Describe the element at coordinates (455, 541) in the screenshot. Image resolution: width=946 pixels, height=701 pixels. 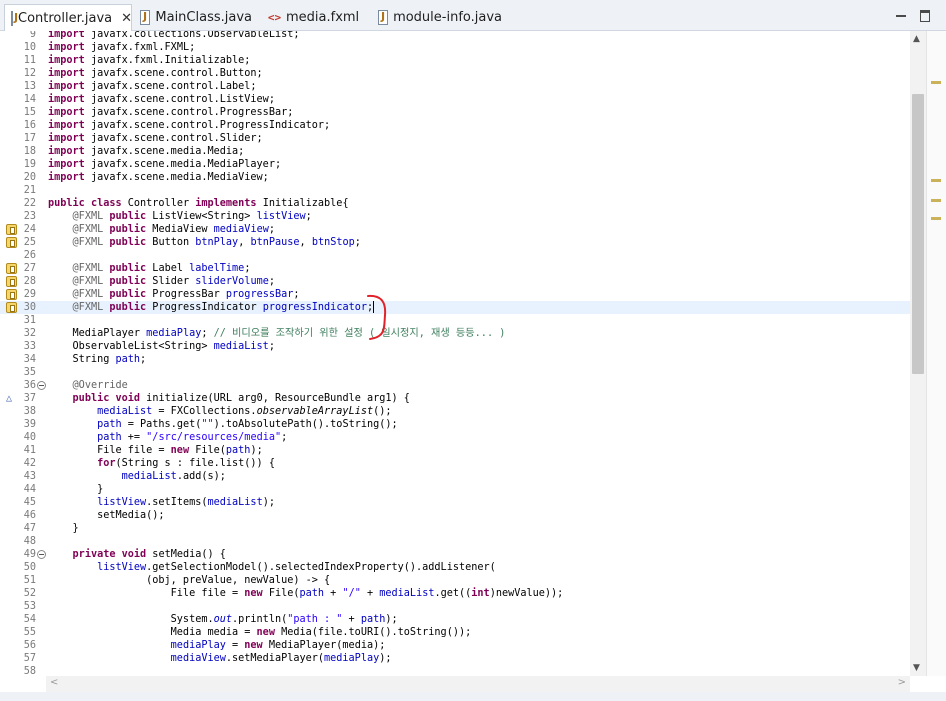
I see `code-line: 48` at that location.